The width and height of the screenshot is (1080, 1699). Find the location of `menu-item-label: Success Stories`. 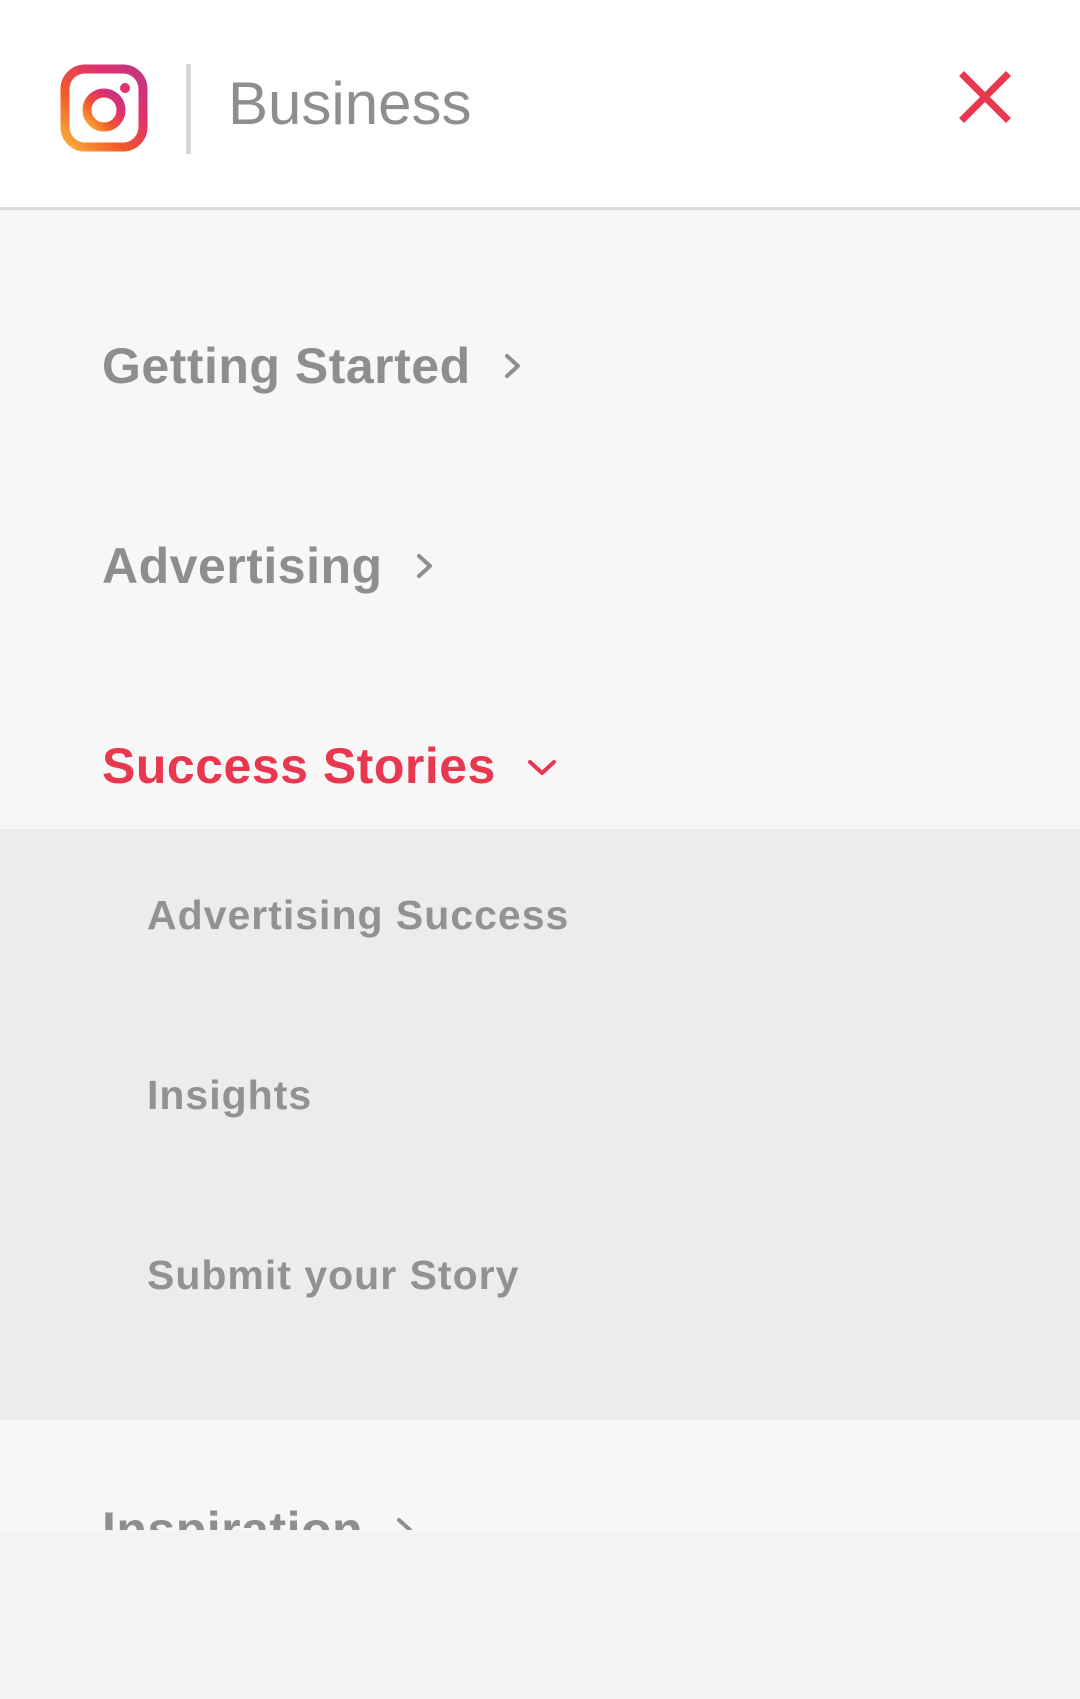

menu-item-label: Success Stories is located at coordinates (299, 766).